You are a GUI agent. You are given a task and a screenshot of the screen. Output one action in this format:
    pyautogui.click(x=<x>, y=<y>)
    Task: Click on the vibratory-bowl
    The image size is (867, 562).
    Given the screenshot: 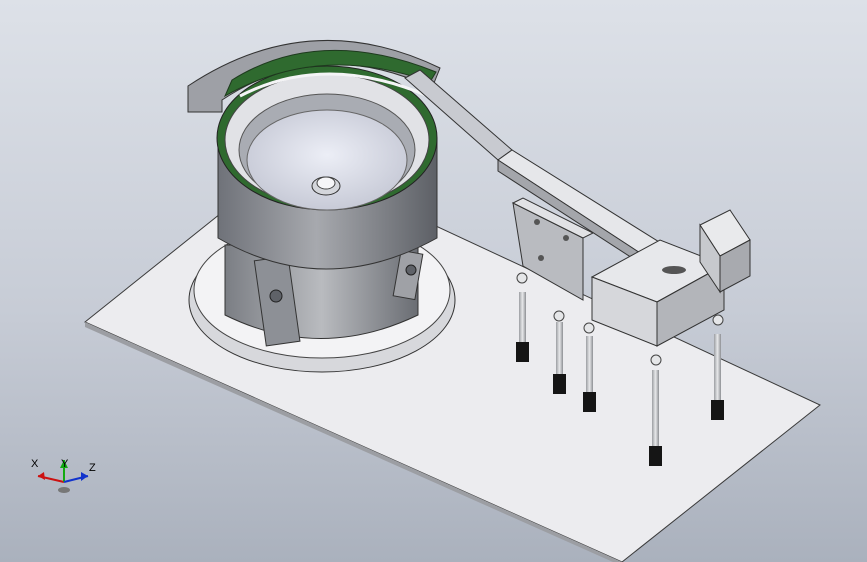 What is the action you would take?
    pyautogui.click(x=327, y=167)
    